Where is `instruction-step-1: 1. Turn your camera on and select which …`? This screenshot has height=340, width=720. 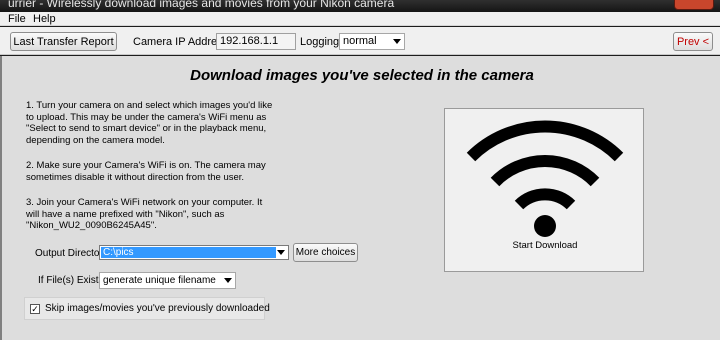
instruction-step-1: 1. Turn your camera on and select which … is located at coordinates (149, 123).